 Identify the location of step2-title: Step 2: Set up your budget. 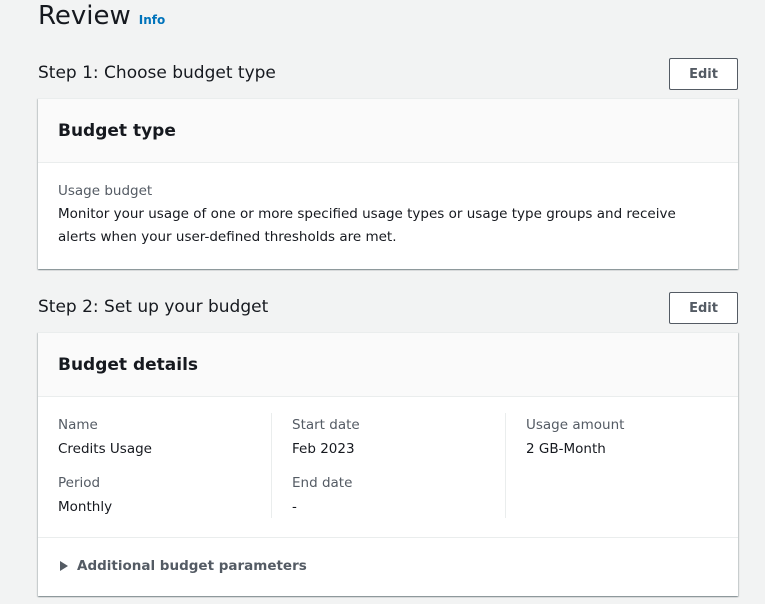
(153, 307).